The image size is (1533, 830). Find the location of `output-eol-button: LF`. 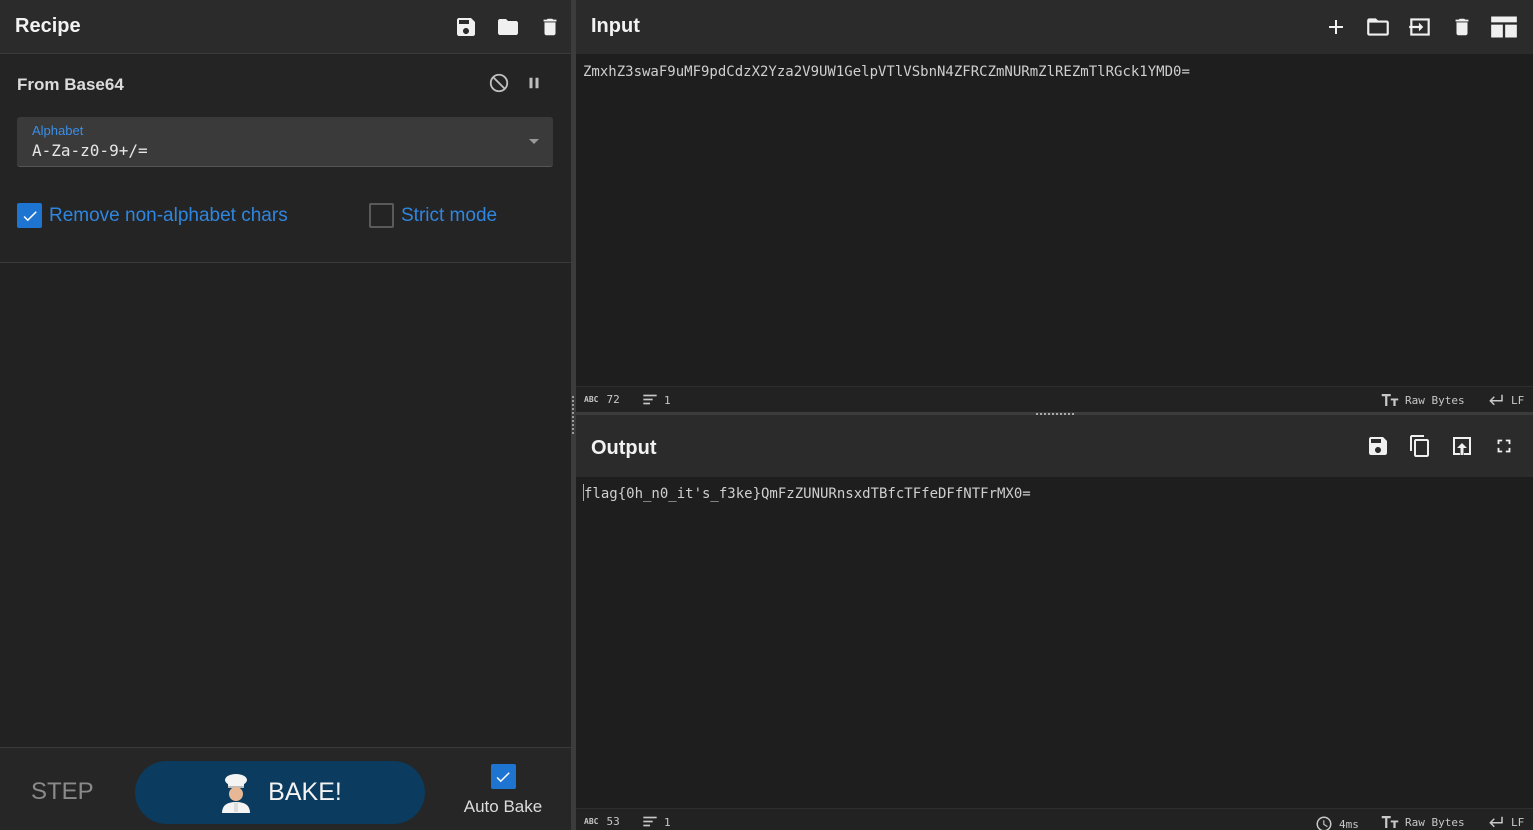

output-eol-button: LF is located at coordinates (1505, 822).